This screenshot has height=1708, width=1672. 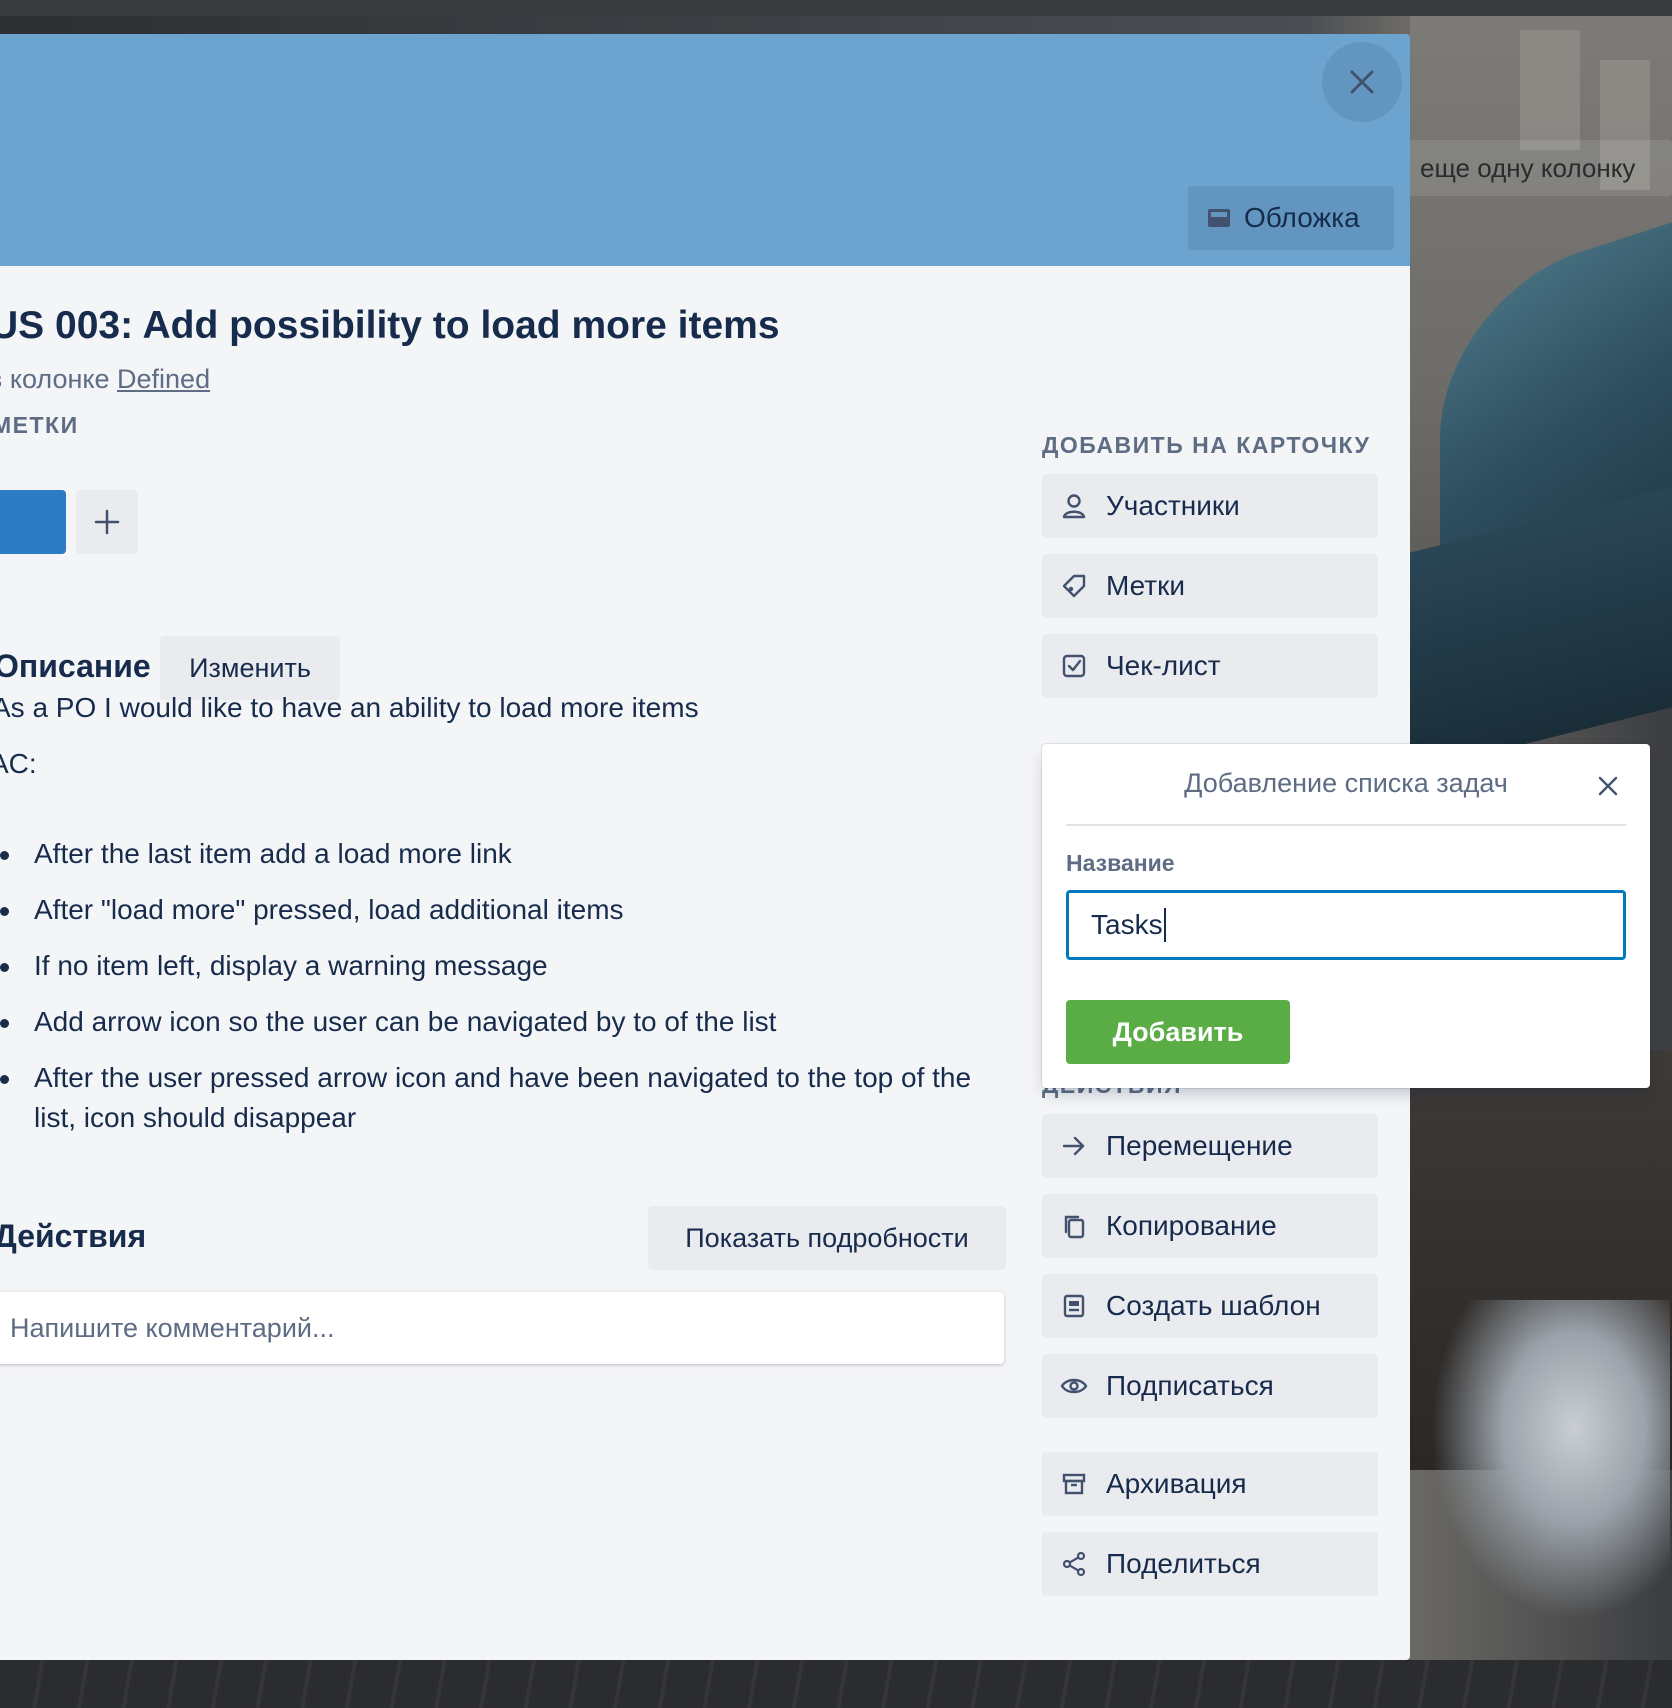 I want to click on sidebar-item-label: Чек-лист, so click(x=1163, y=665).